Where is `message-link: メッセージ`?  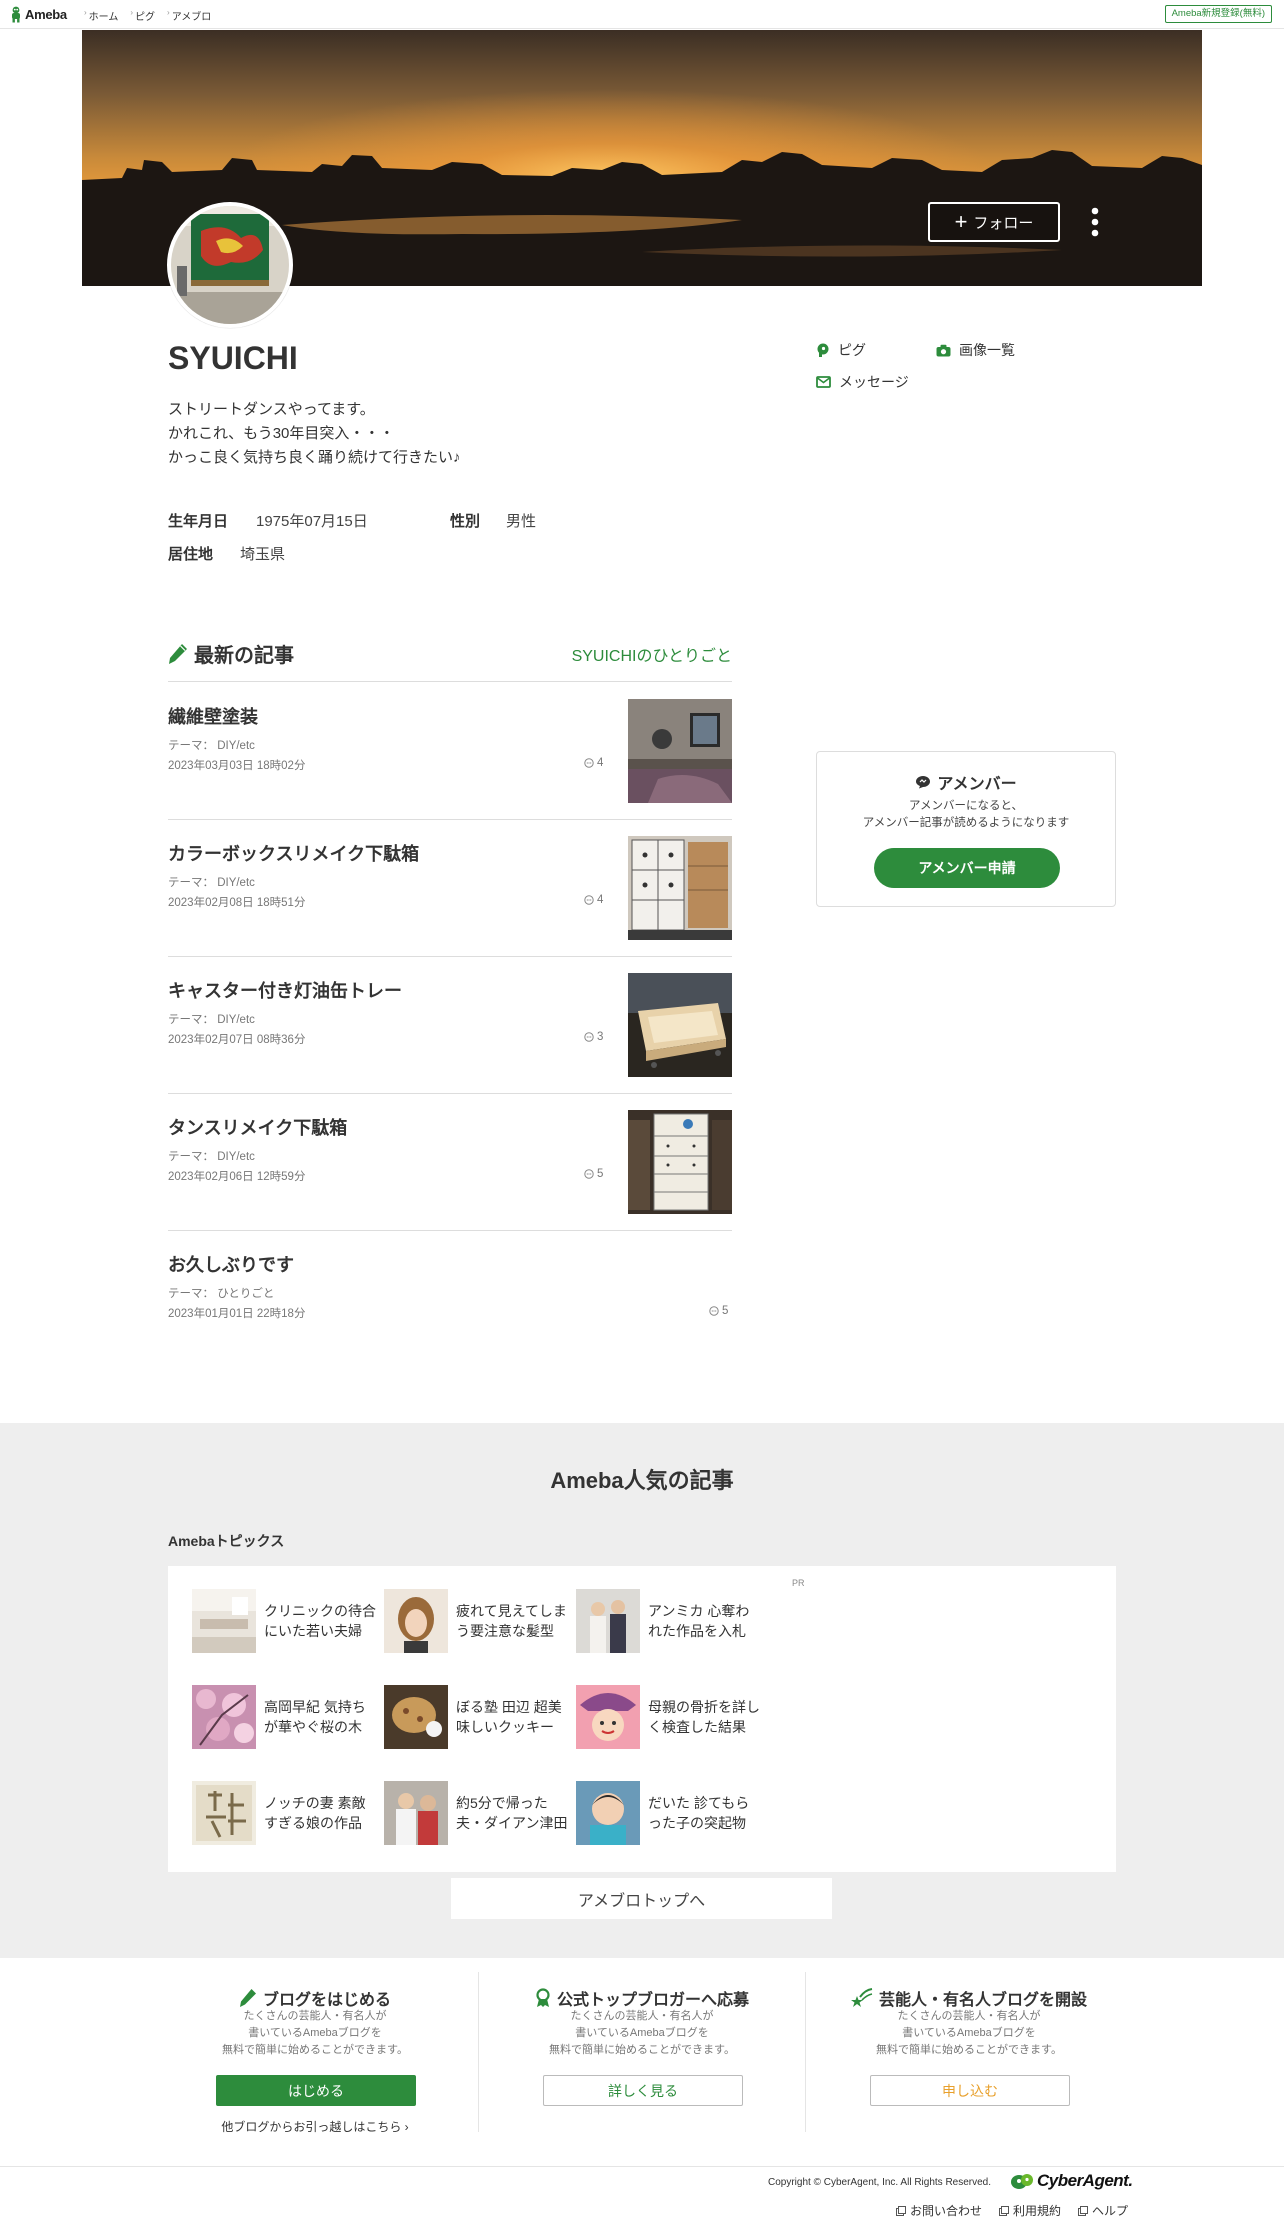 message-link: メッセージ is located at coordinates (862, 382).